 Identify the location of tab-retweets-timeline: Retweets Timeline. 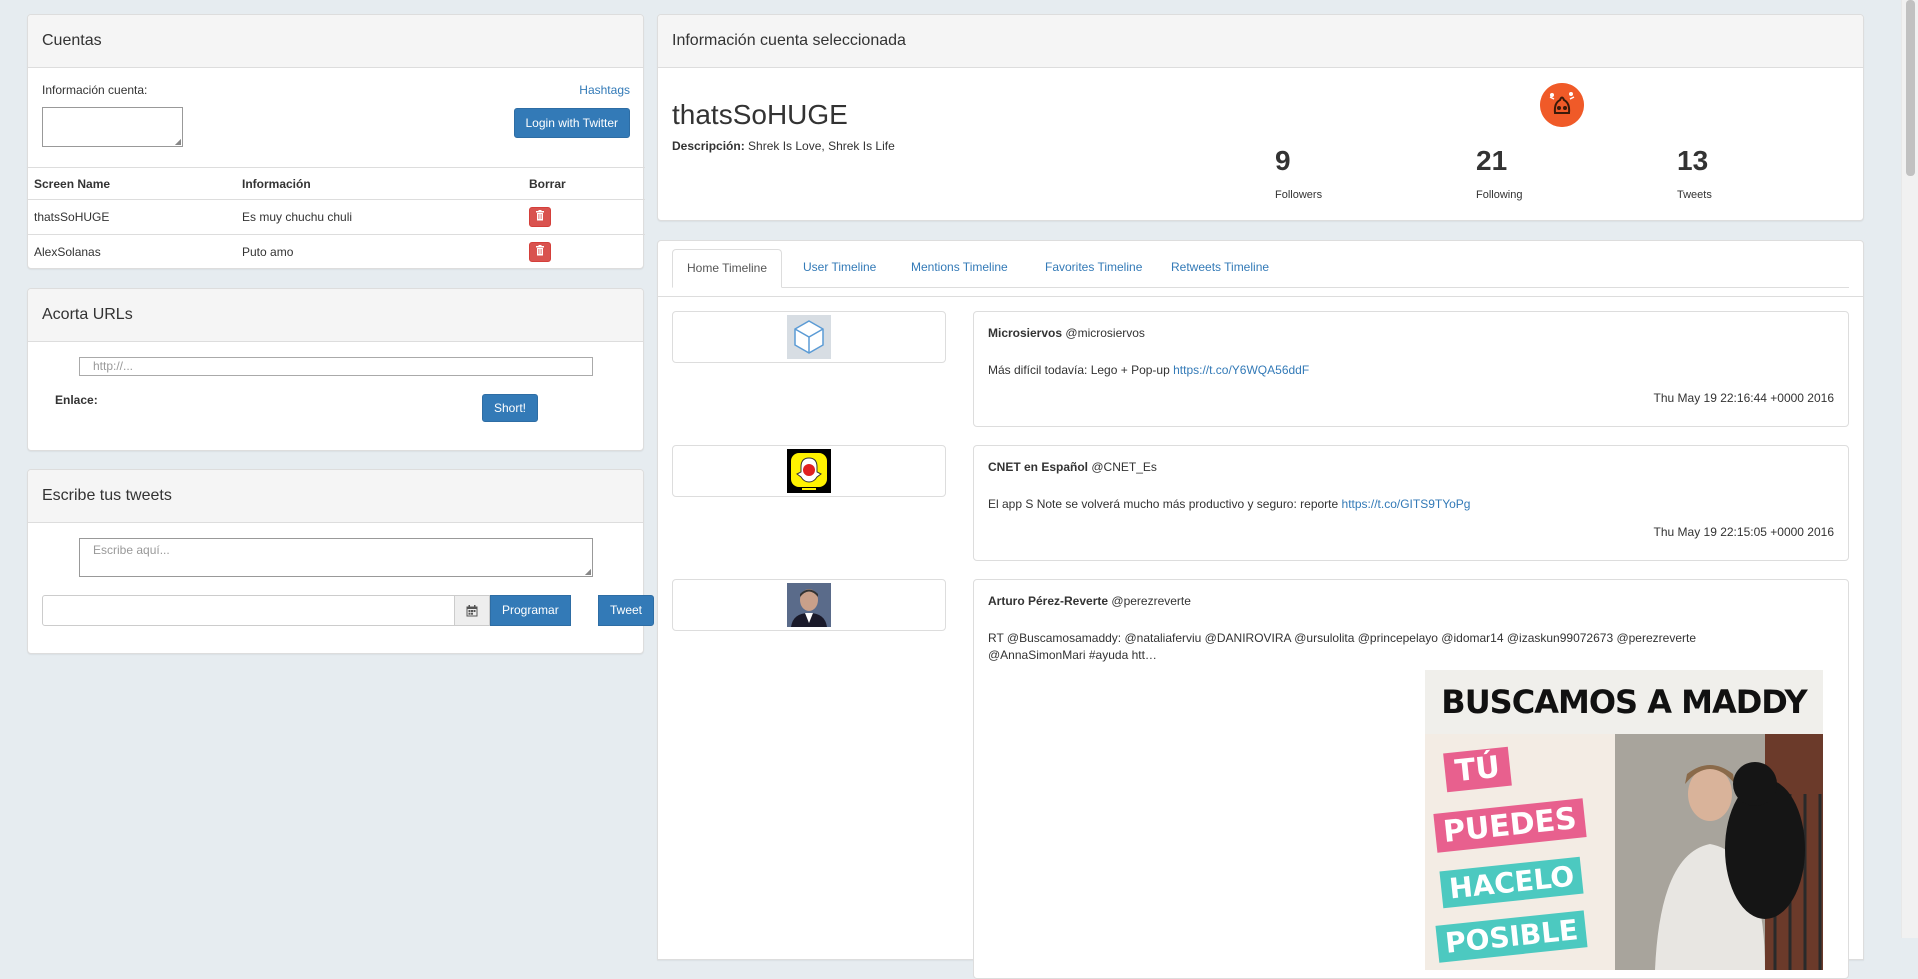
(1220, 268).